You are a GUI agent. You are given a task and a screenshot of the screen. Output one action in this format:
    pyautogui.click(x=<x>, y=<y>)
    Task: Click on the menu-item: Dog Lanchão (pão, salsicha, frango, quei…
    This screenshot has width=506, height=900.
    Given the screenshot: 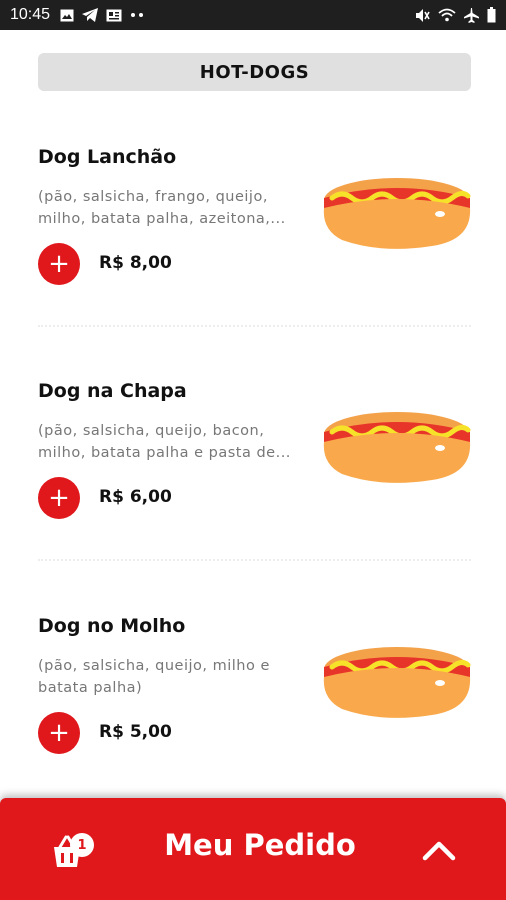 What is the action you would take?
    pyautogui.click(x=254, y=216)
    